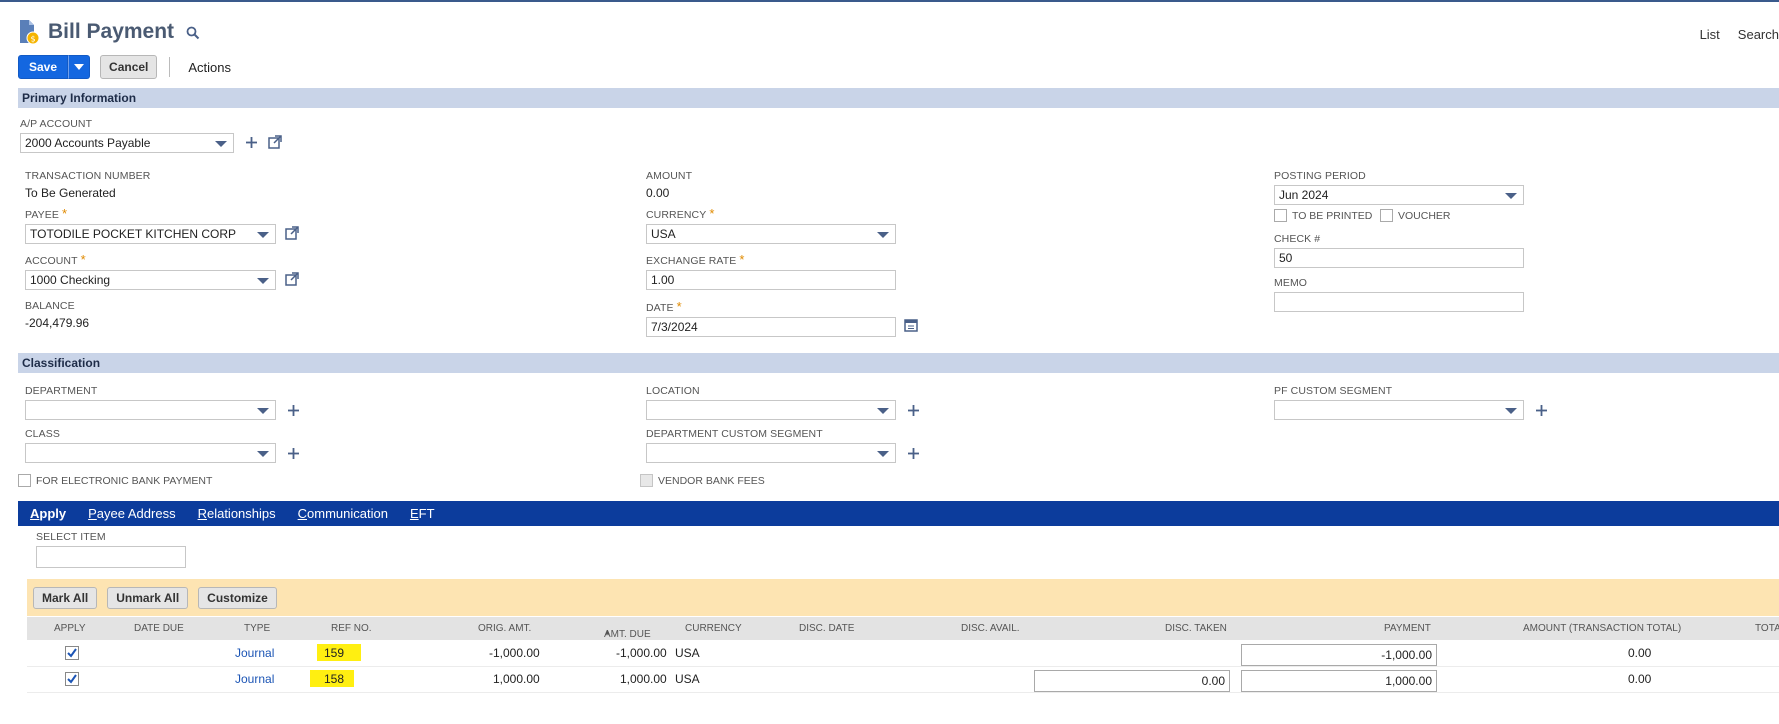 This screenshot has height=724, width=1779. I want to click on col-payment: PAYMENT, so click(1407, 628).